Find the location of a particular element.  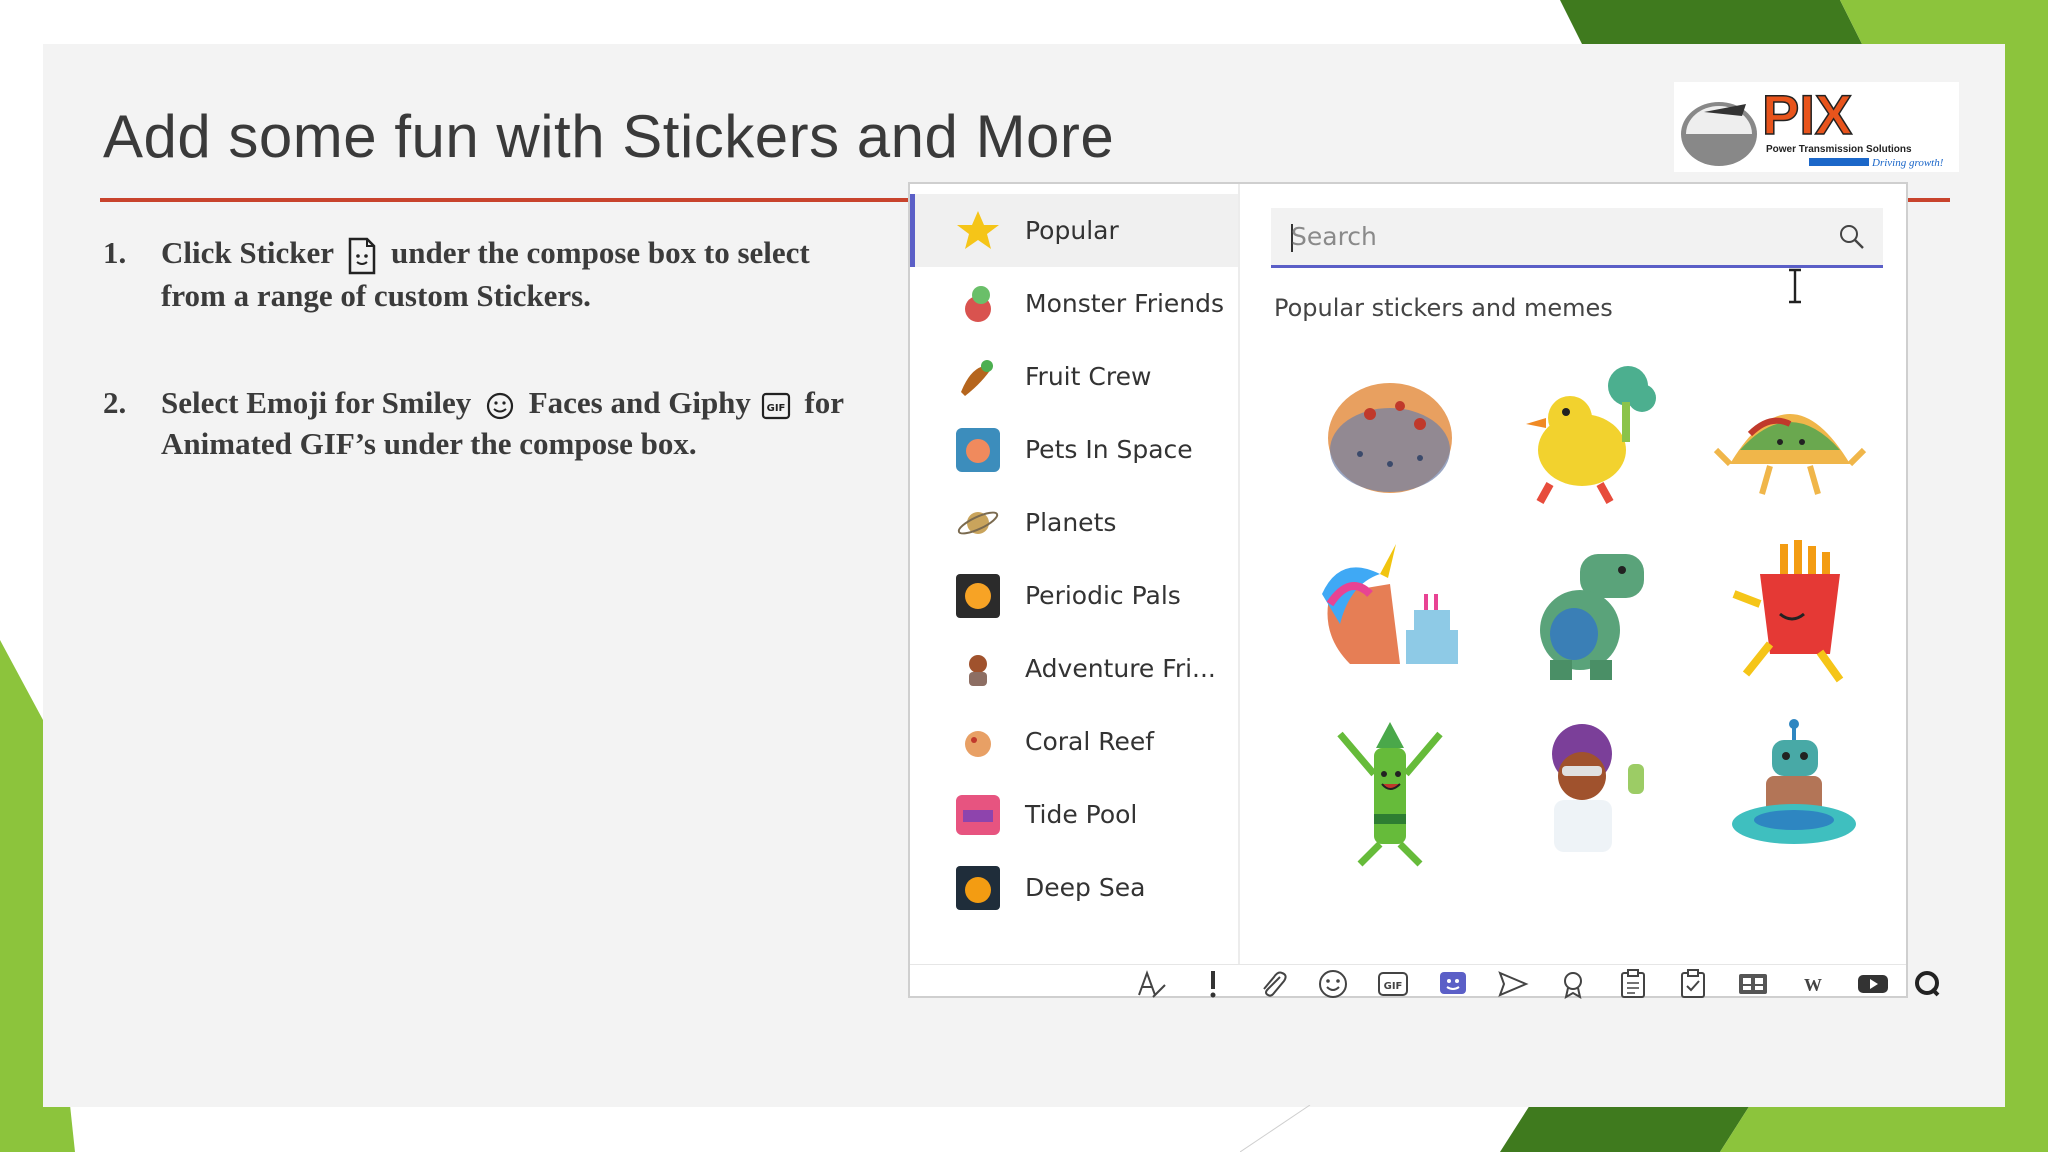

category-coral-reef: Coral Reef is located at coordinates (1074, 741).